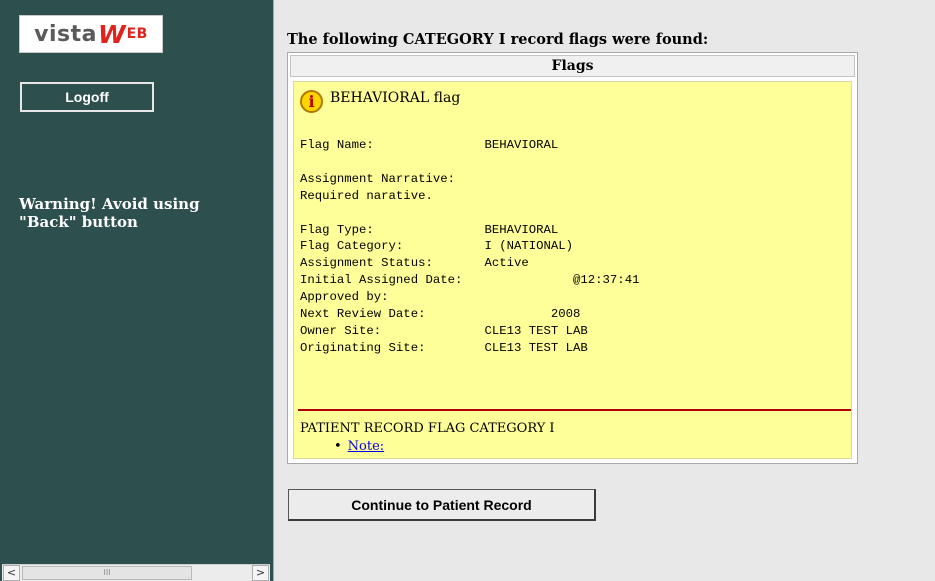 The image size is (935, 581). Describe the element at coordinates (11, 573) in the screenshot. I see `scroll-left-icon: <` at that location.